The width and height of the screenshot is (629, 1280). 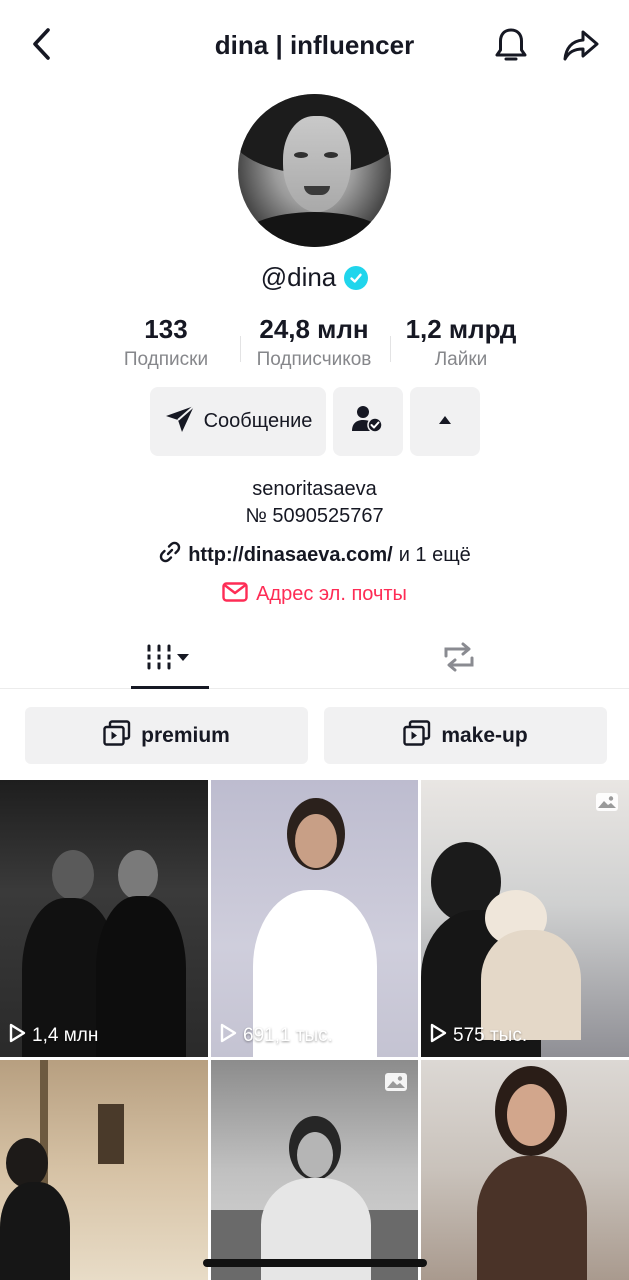 I want to click on link-icon, so click(x=170, y=555).